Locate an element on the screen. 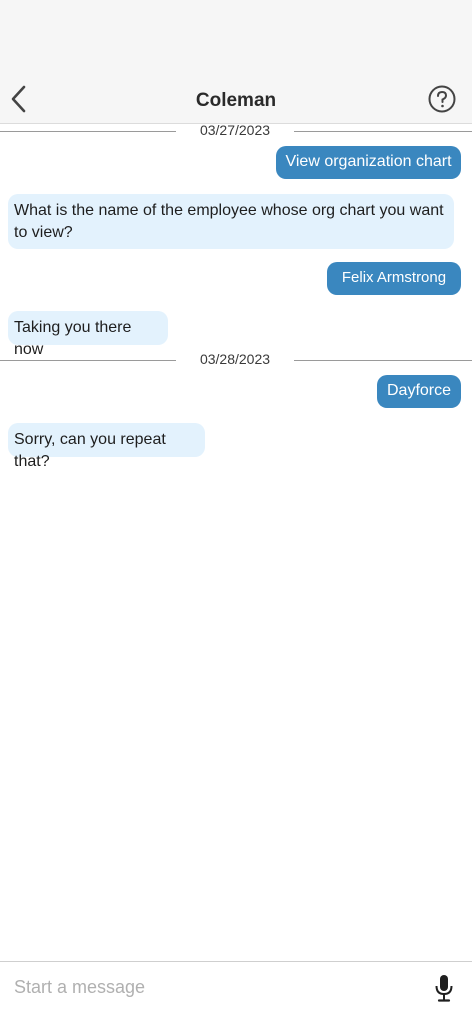  message-composer is located at coordinates (236, 992).